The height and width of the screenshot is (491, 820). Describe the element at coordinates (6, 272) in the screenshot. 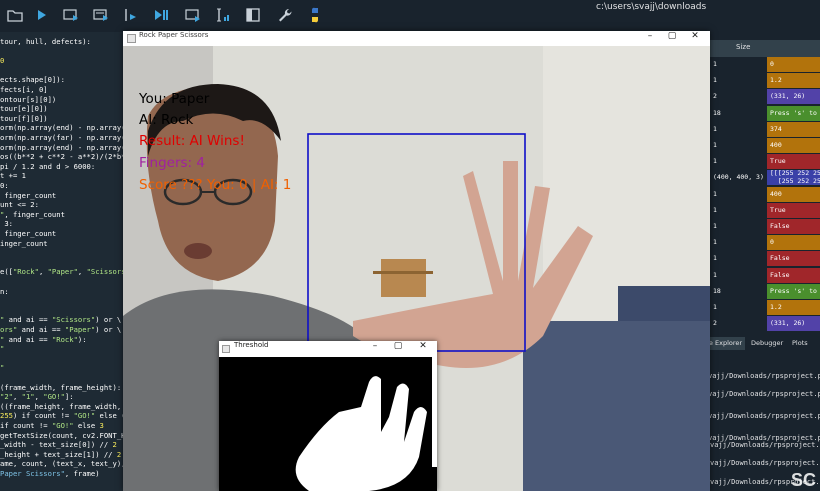

I see `code-token: e([` at that location.